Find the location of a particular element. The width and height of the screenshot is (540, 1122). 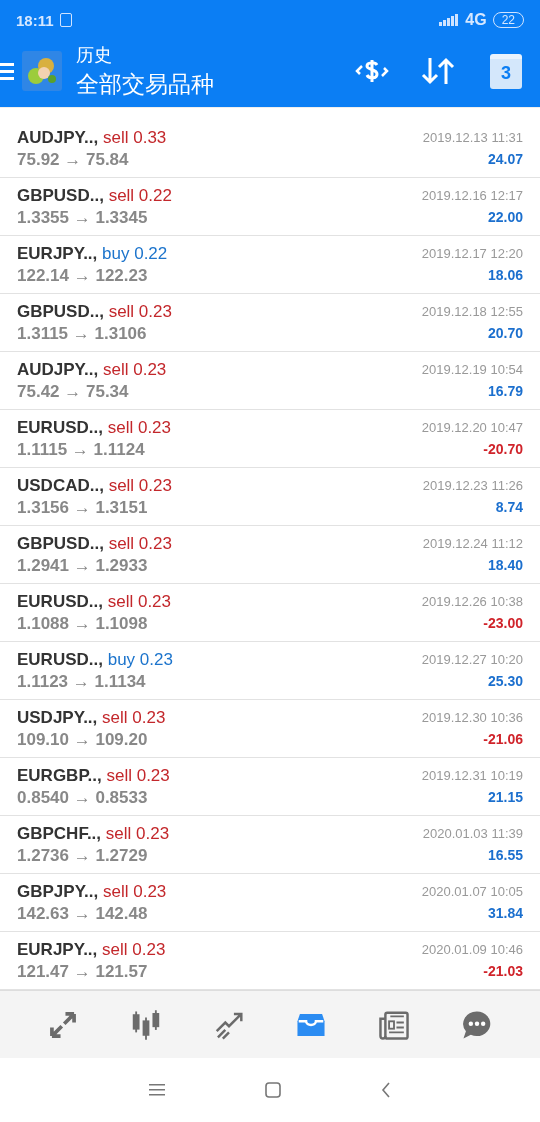

currency-exchange-icon is located at coordinates (372, 71).